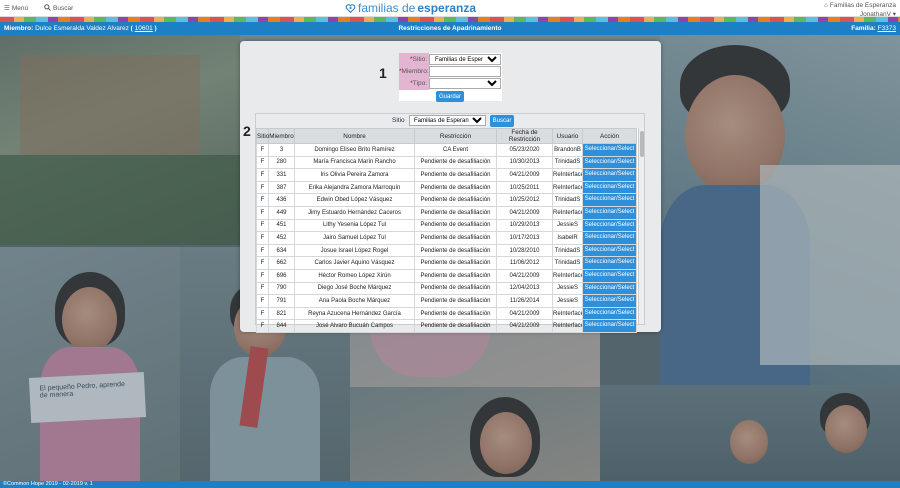 The width and height of the screenshot is (900, 488). What do you see at coordinates (502, 121) in the screenshot?
I see `buscar-button: Buscar` at bounding box center [502, 121].